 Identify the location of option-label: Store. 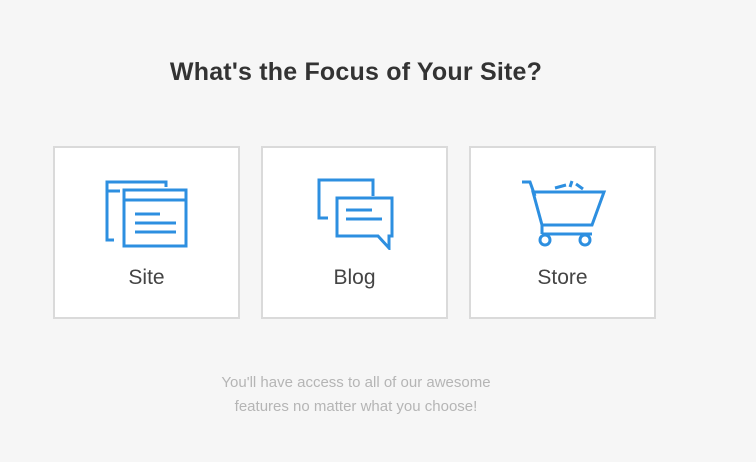
(562, 277).